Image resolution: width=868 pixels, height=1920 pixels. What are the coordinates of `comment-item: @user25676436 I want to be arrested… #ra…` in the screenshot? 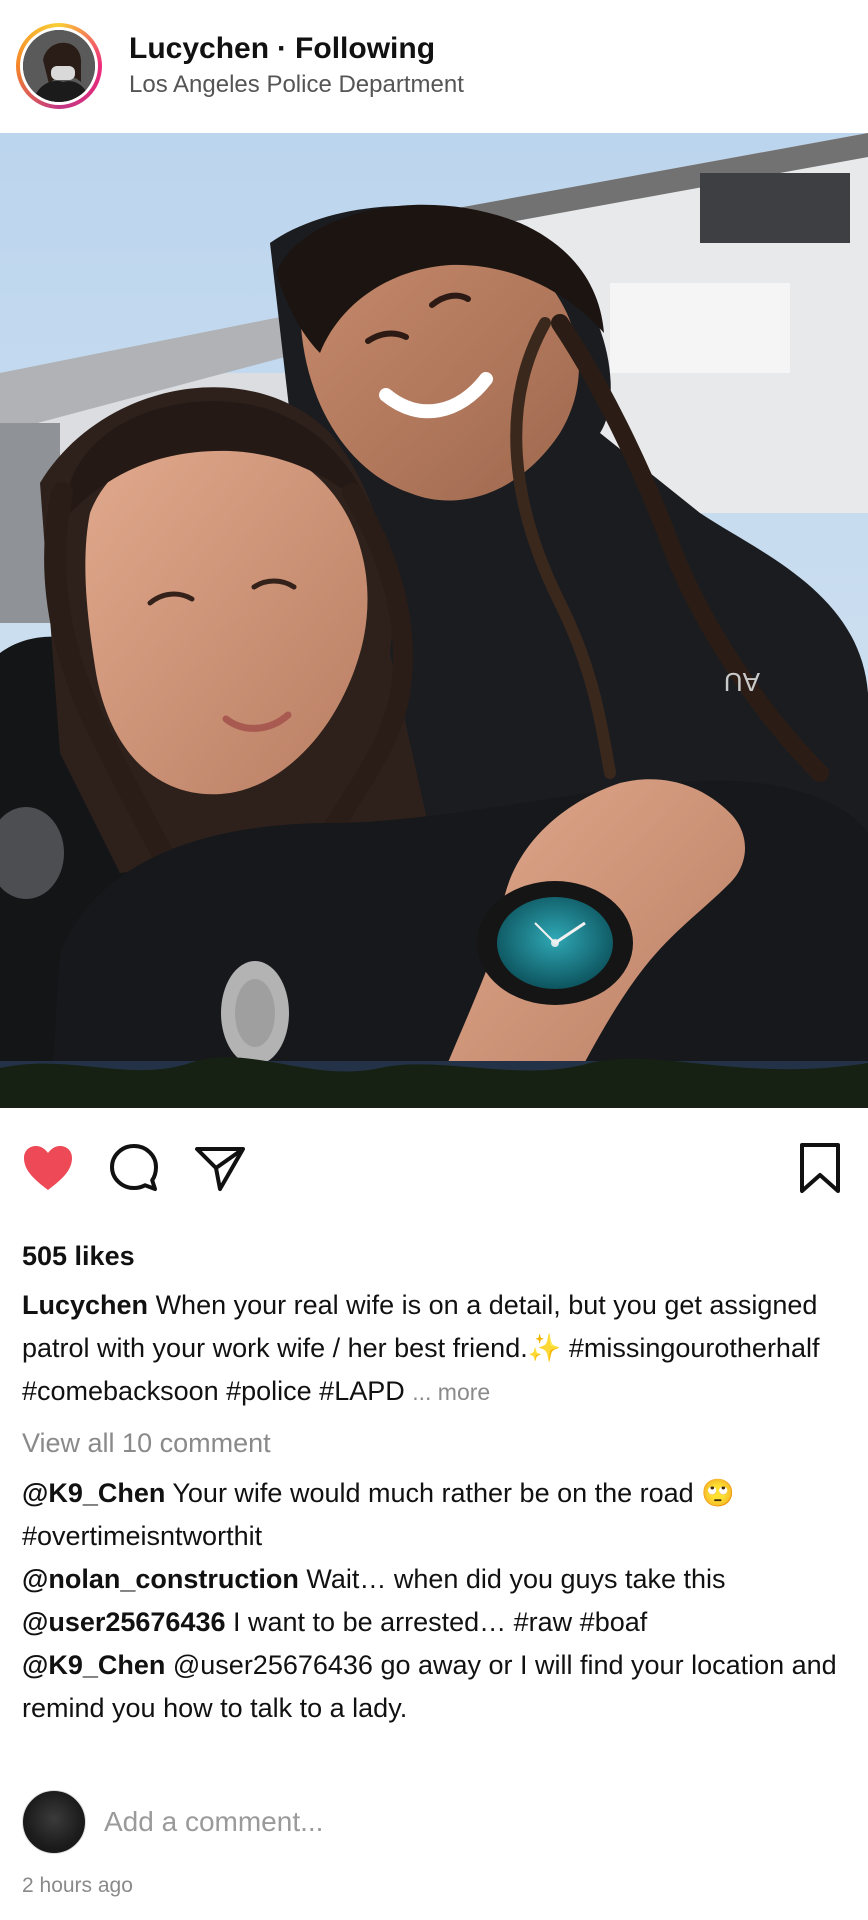 It's located at (435, 1622).